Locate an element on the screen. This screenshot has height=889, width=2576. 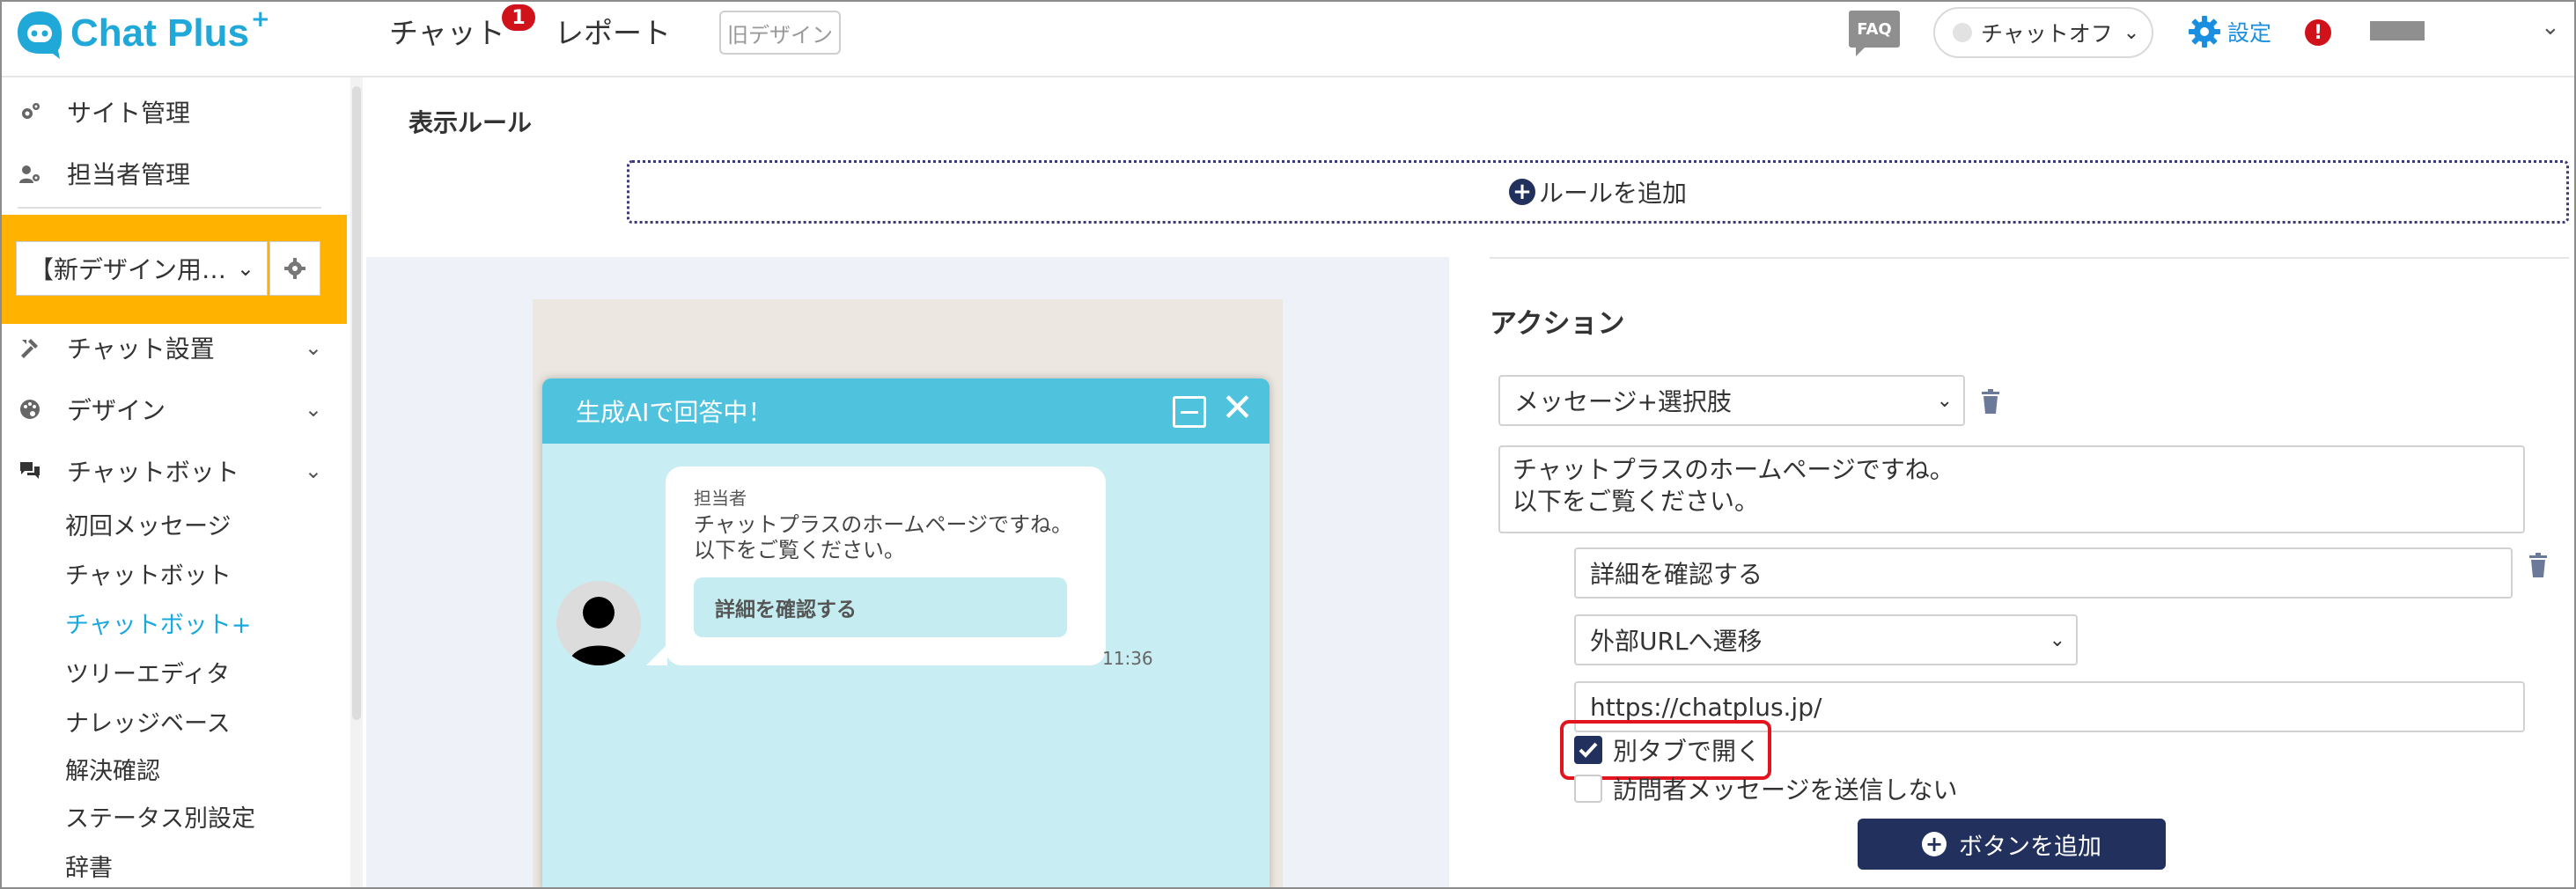
user-name-redacted is located at coordinates (2398, 30).